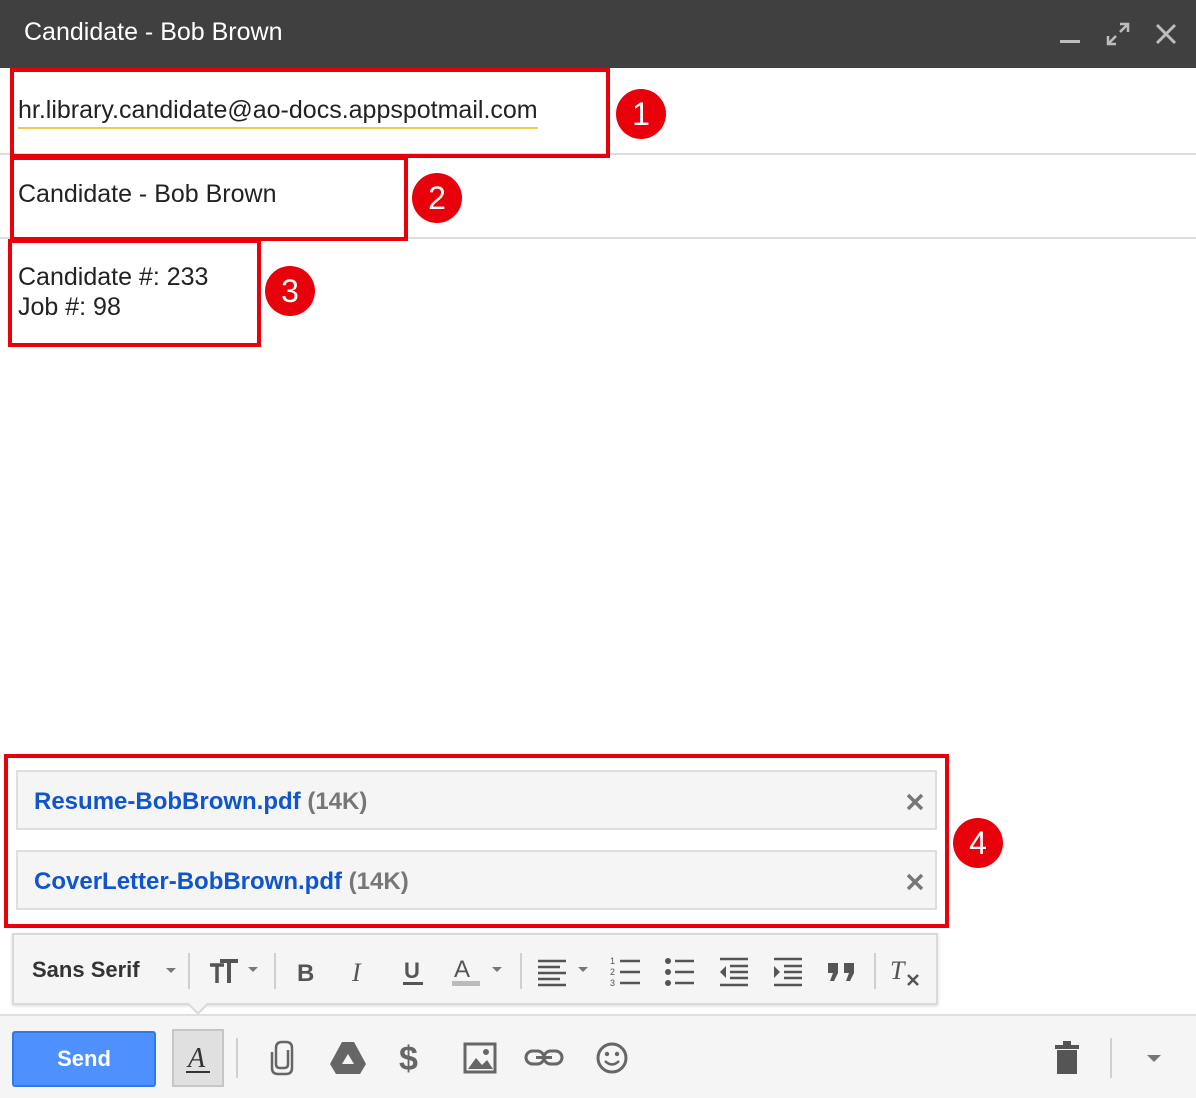 This screenshot has width=1196, height=1098. What do you see at coordinates (84, 1059) in the screenshot?
I see `send-button: Send` at bounding box center [84, 1059].